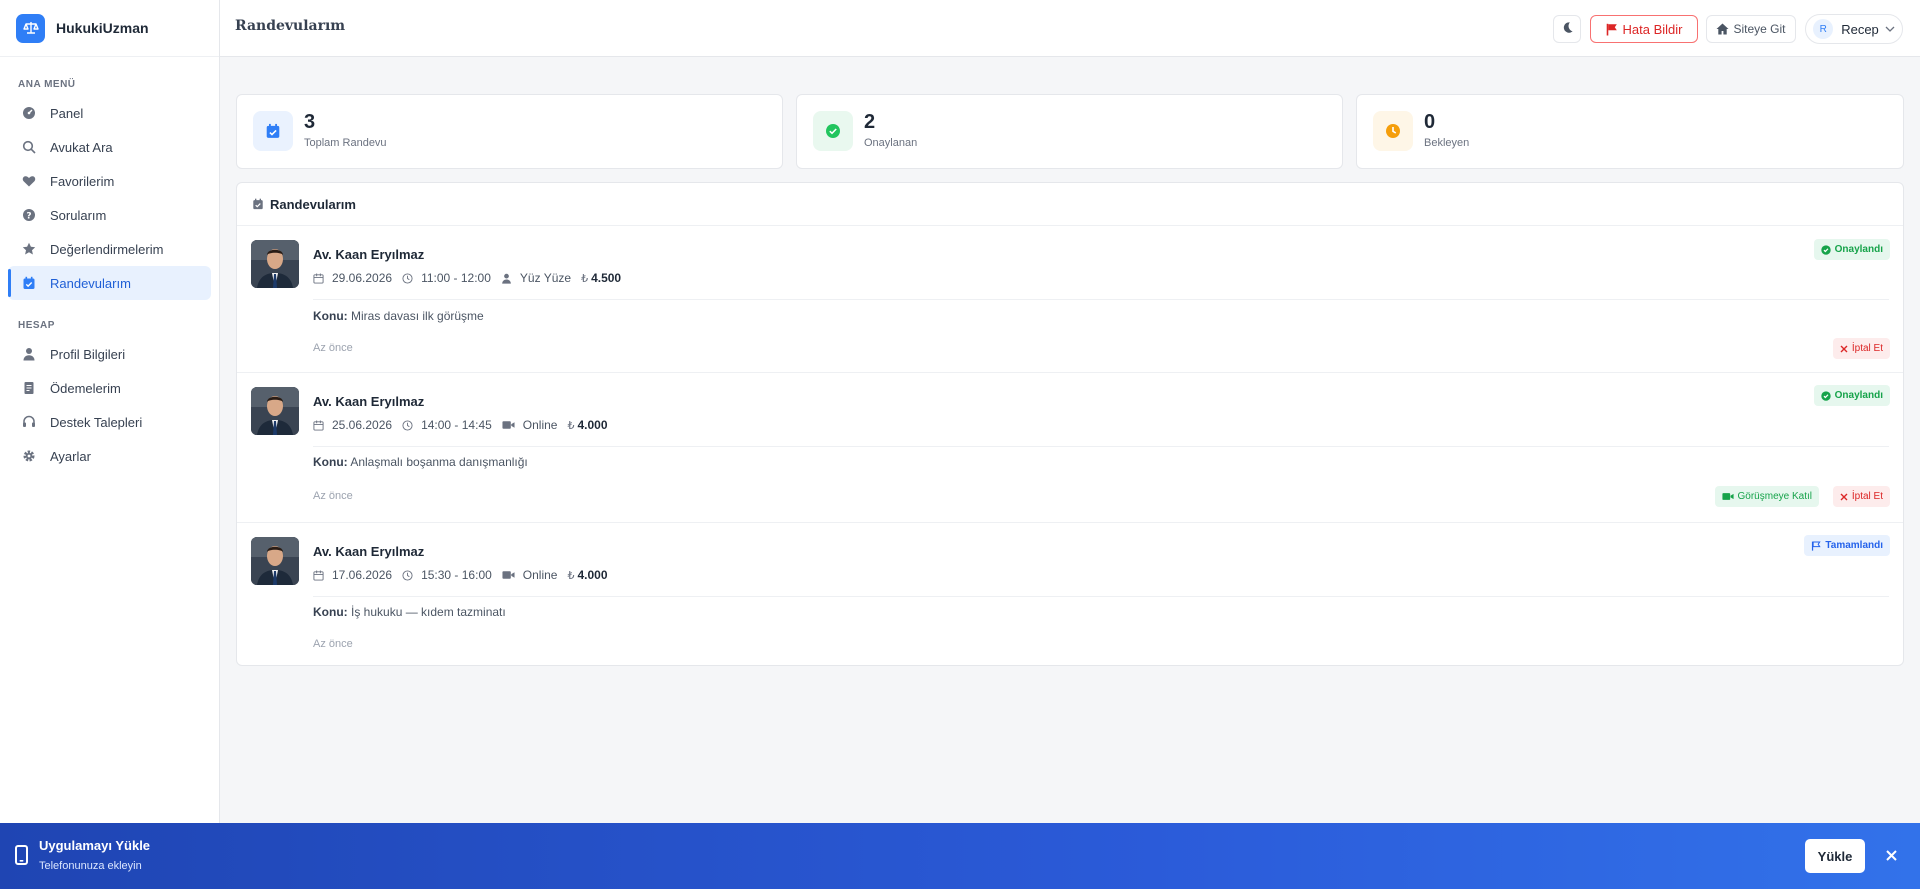  Describe the element at coordinates (95, 845) in the screenshot. I see `install-title: Uygulamayı Yükle` at that location.